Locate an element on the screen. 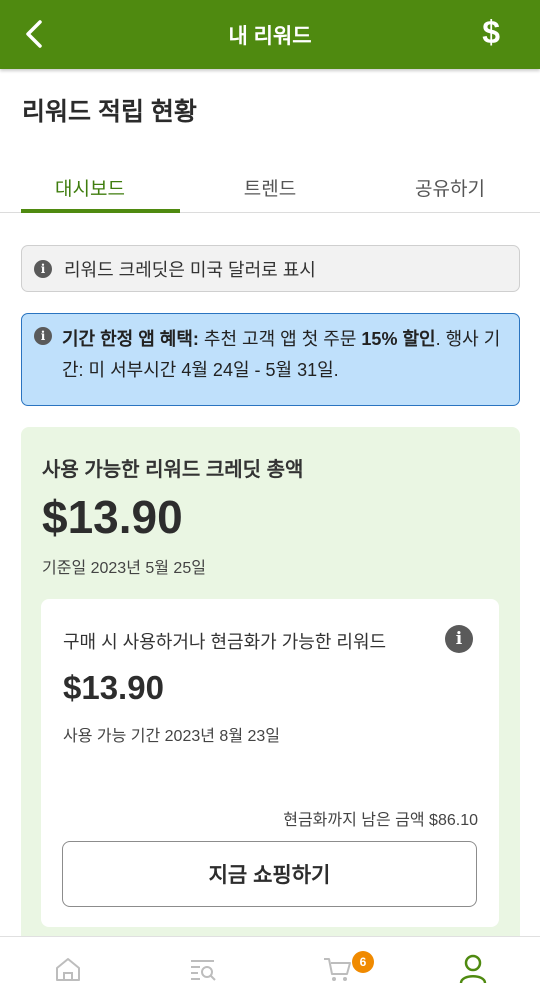 The height and width of the screenshot is (1001, 540). back-button is located at coordinates (34, 34).